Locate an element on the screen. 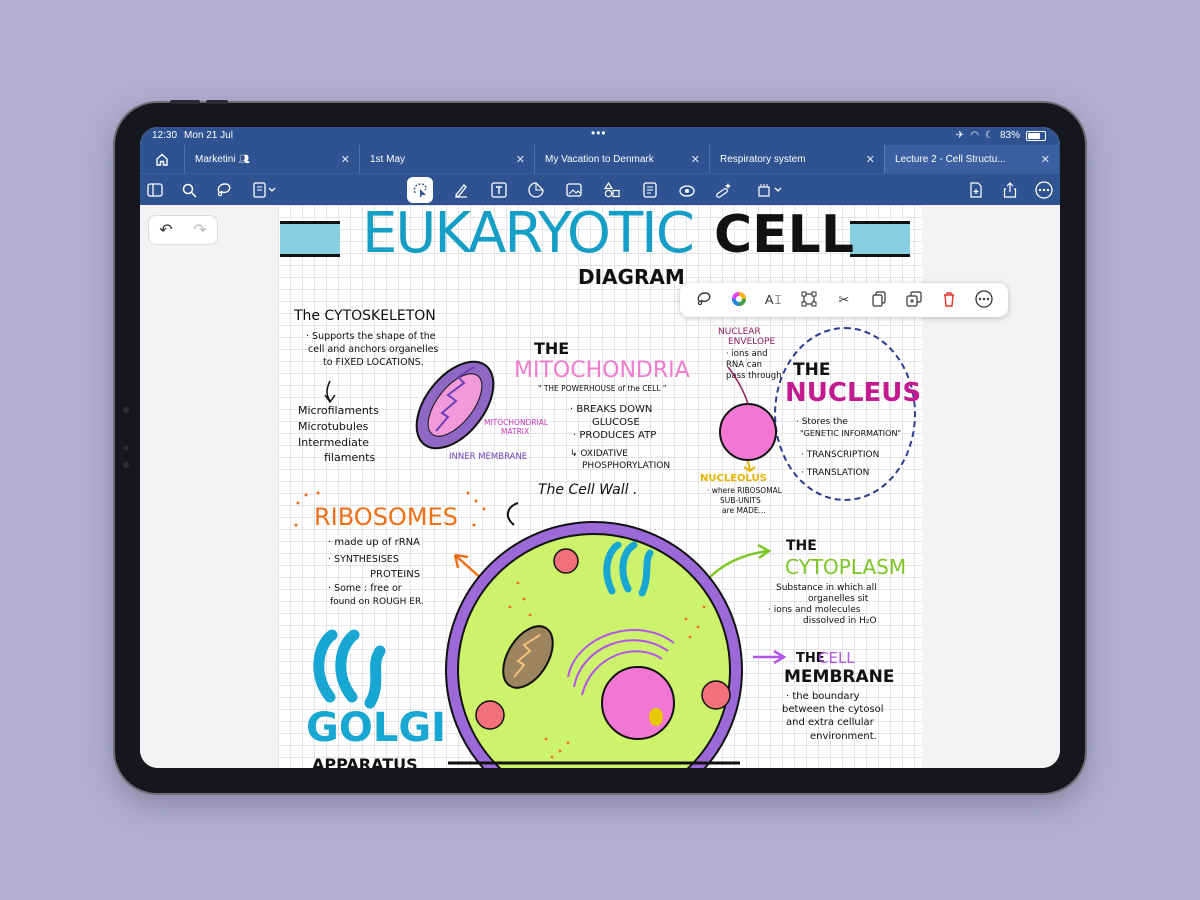 The width and height of the screenshot is (1200, 900). ai-icon: A𝙸 is located at coordinates (774, 300).